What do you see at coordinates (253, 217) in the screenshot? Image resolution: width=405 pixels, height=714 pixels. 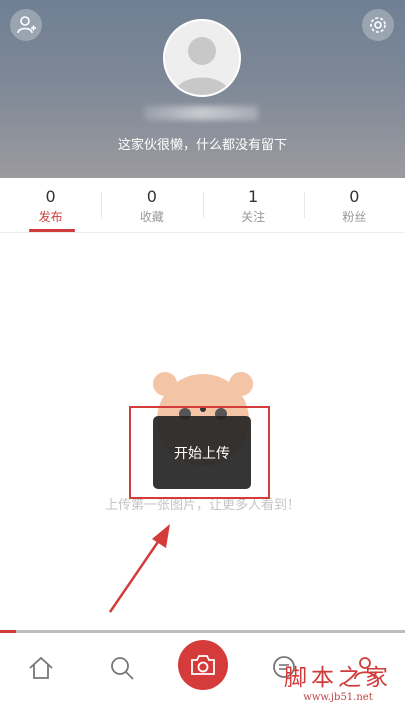 I see `stat-label: 关注` at bounding box center [253, 217].